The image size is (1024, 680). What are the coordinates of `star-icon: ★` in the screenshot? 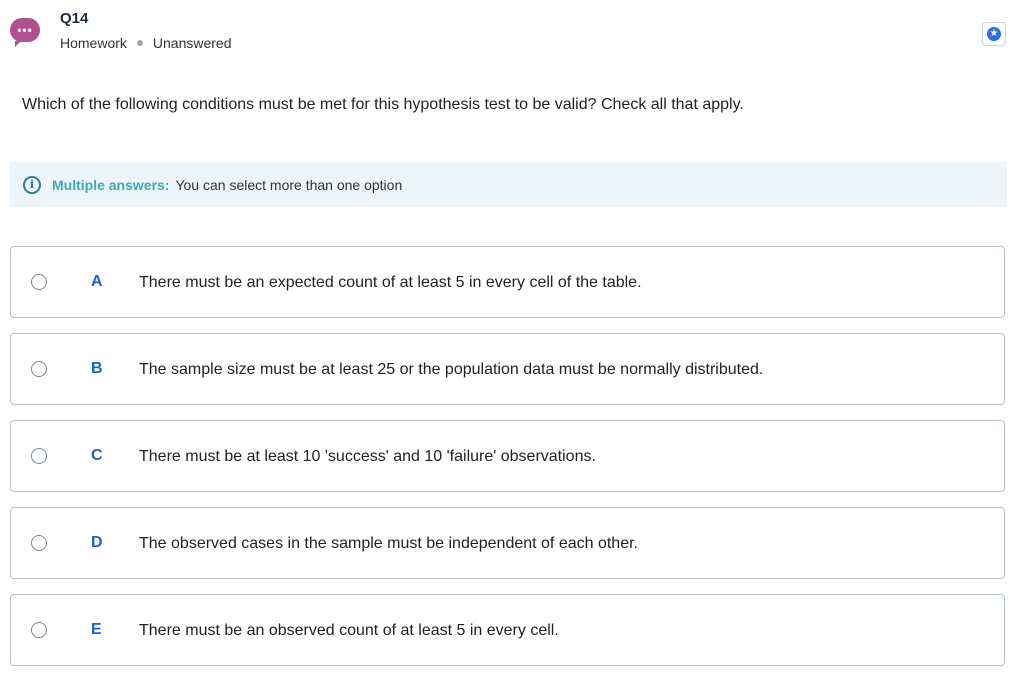 It's located at (994, 34).